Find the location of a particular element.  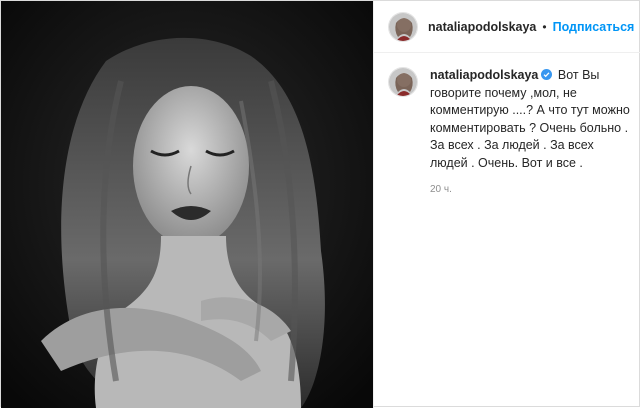

verified-badge-icon is located at coordinates (547, 74).